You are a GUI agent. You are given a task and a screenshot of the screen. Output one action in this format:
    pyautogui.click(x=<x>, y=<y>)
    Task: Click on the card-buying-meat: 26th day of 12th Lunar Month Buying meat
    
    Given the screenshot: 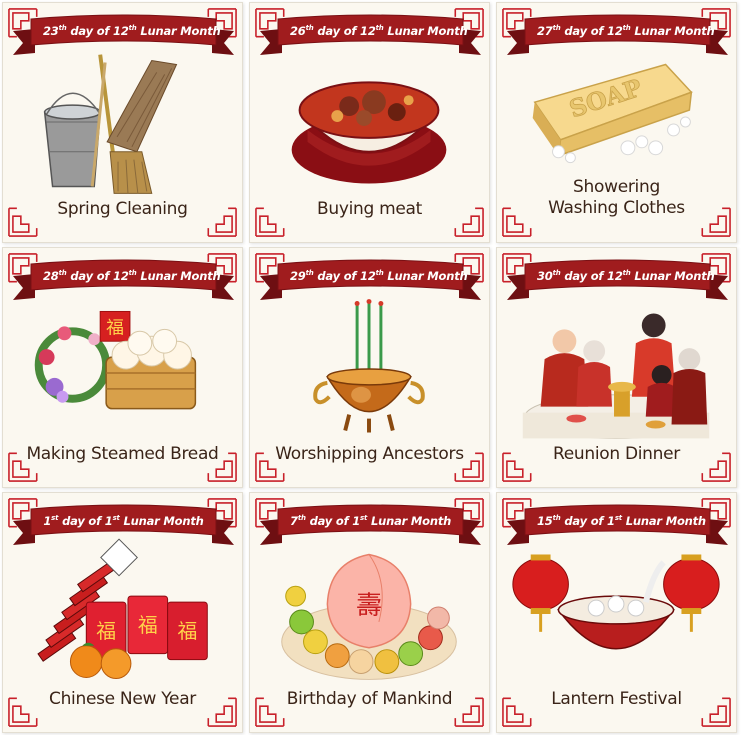 What is the action you would take?
    pyautogui.click(x=369, y=122)
    